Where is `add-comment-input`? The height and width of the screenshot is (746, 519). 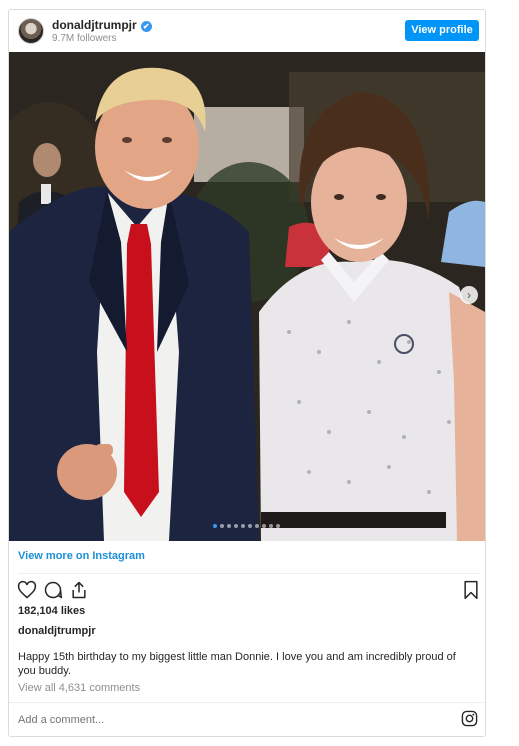
add-comment-input is located at coordinates (218, 720).